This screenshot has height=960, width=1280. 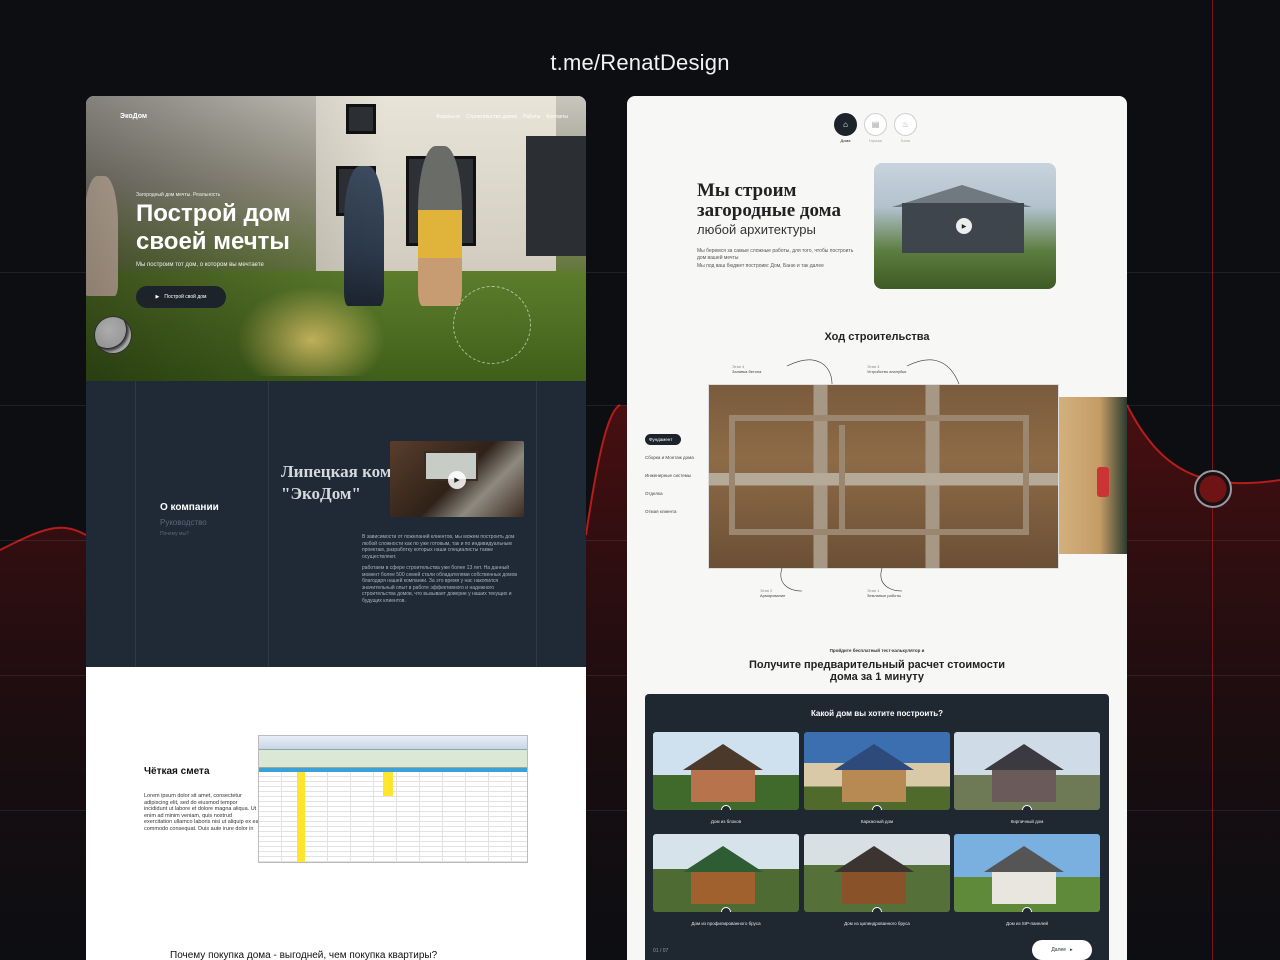 I want to click on rotating-badge, so click(x=492, y=325).